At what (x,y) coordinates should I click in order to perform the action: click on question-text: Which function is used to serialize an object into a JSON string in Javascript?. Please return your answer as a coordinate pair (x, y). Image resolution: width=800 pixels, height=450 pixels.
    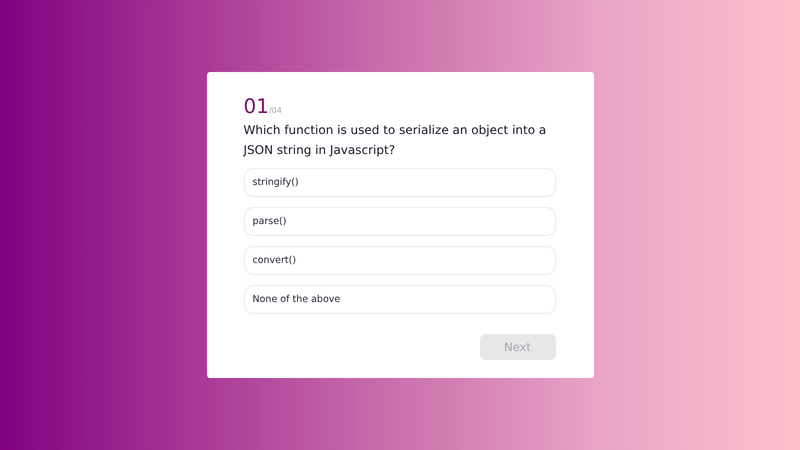
    Looking at the image, I should click on (396, 140).